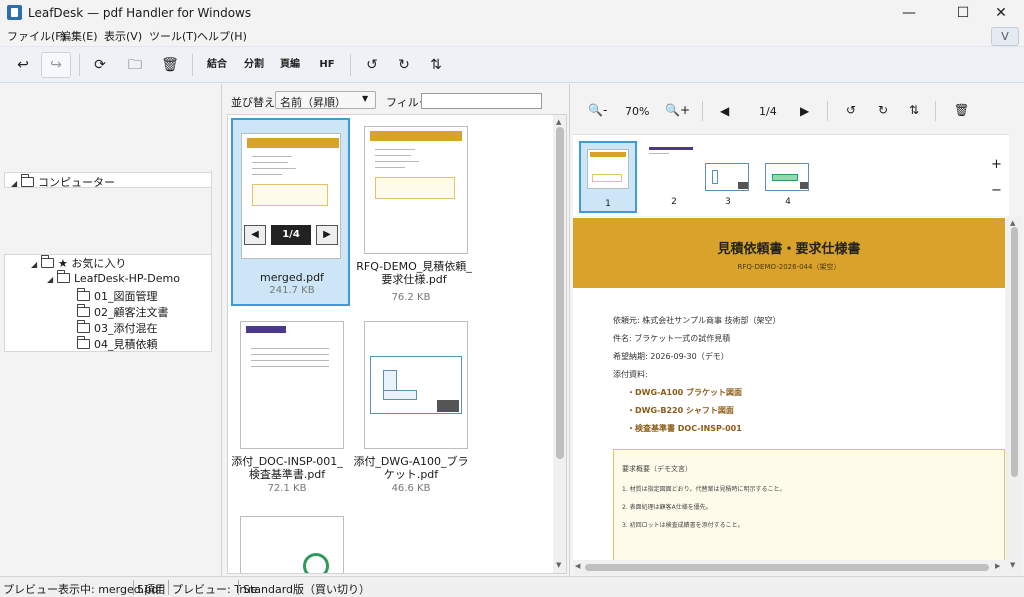 The width and height of the screenshot is (1024, 597). Describe the element at coordinates (685, 110) in the screenshot. I see `zoom-in-label: +` at that location.